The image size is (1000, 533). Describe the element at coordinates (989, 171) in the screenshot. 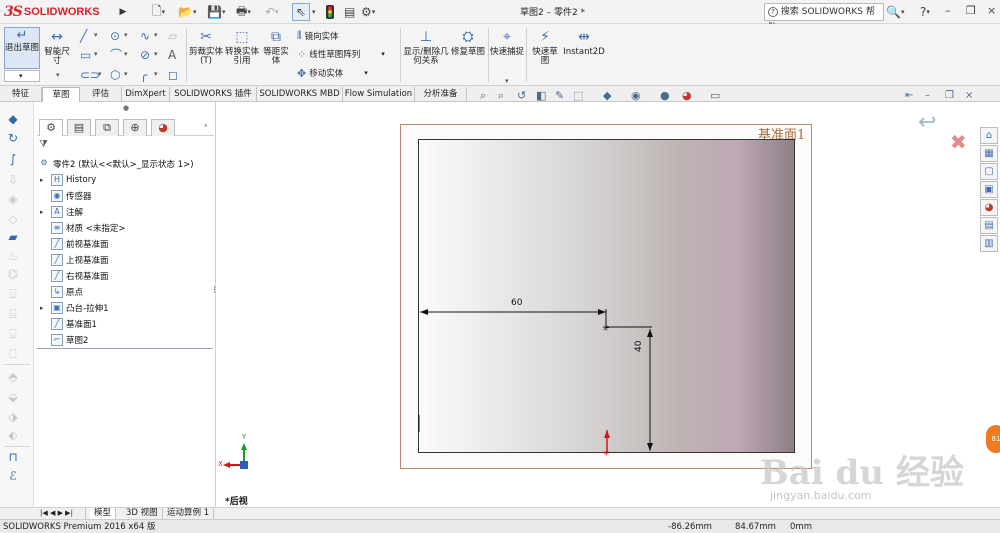

I see `file-explorer-icon: ▢` at that location.